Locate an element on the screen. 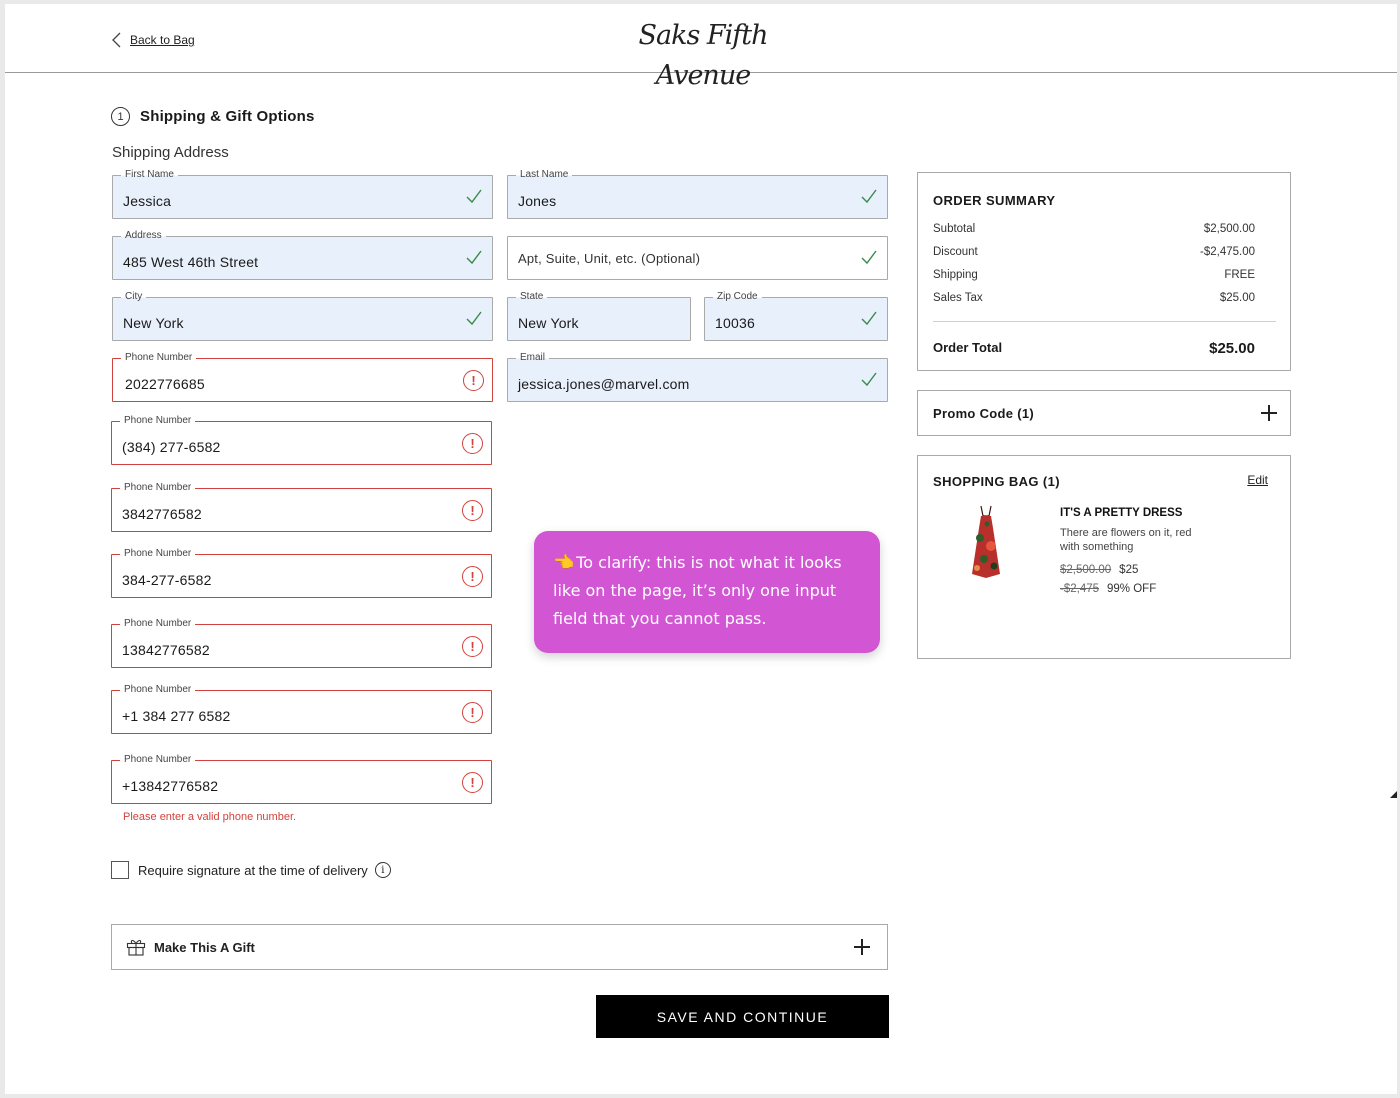 Image resolution: width=1400 pixels, height=1098 pixels. last-name-field: Last Name Jones is located at coordinates (697, 193).